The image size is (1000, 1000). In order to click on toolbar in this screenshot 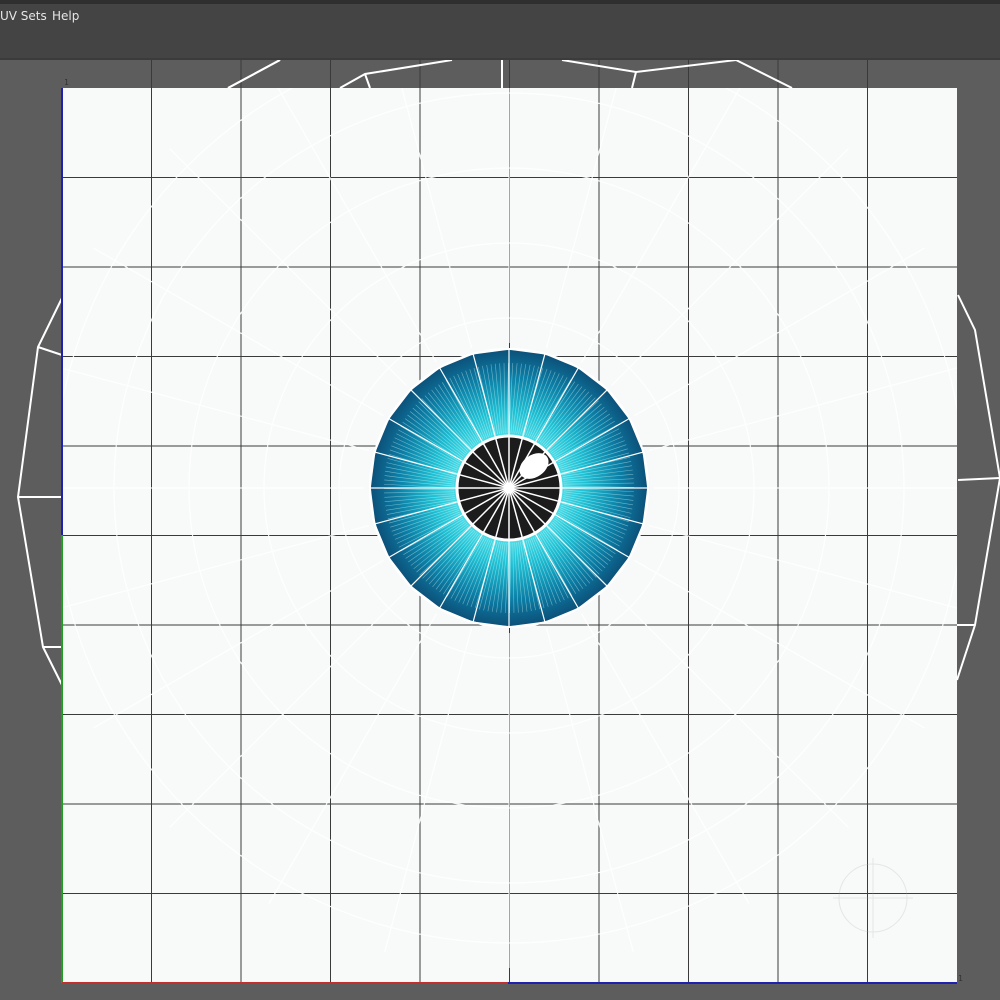, I will do `click(500, 43)`.